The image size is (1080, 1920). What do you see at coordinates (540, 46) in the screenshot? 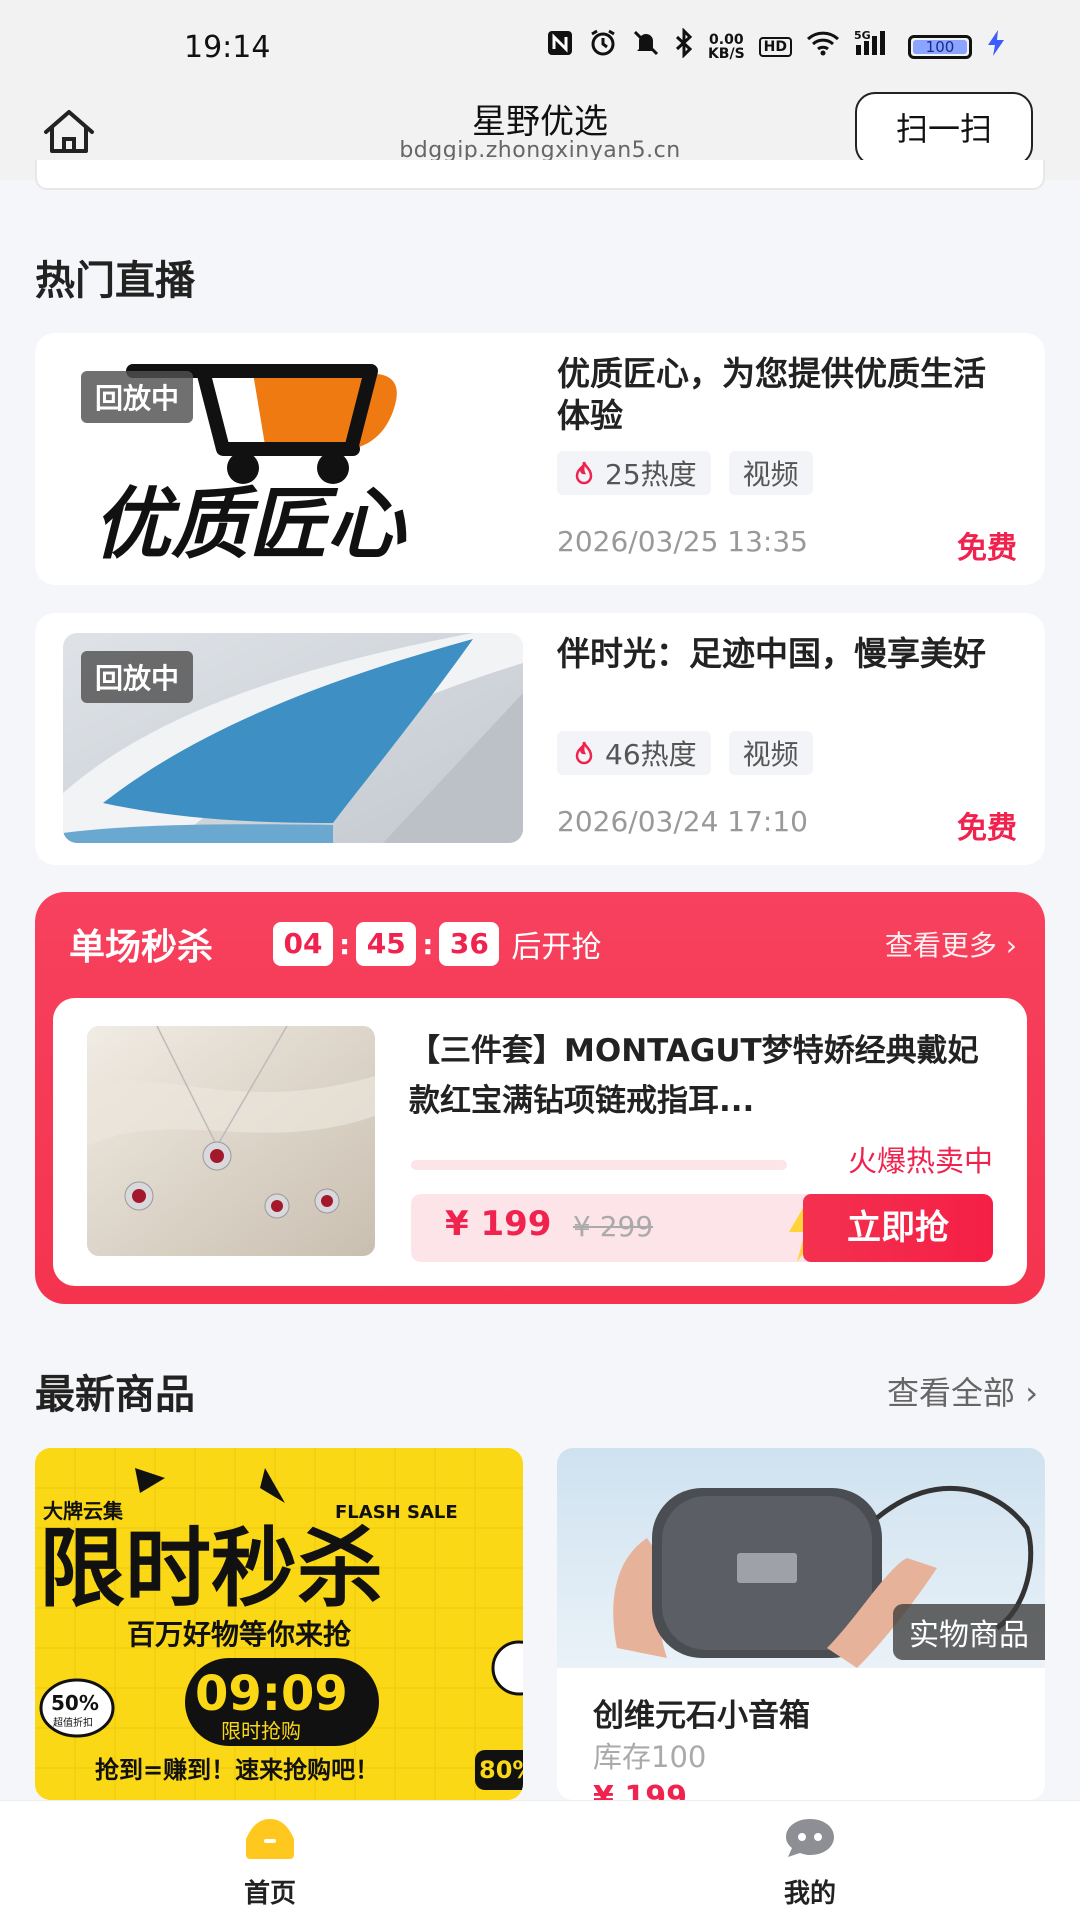
I see `status-bar: 19:14 0.00 KB/S HD 5G 100` at bounding box center [540, 46].